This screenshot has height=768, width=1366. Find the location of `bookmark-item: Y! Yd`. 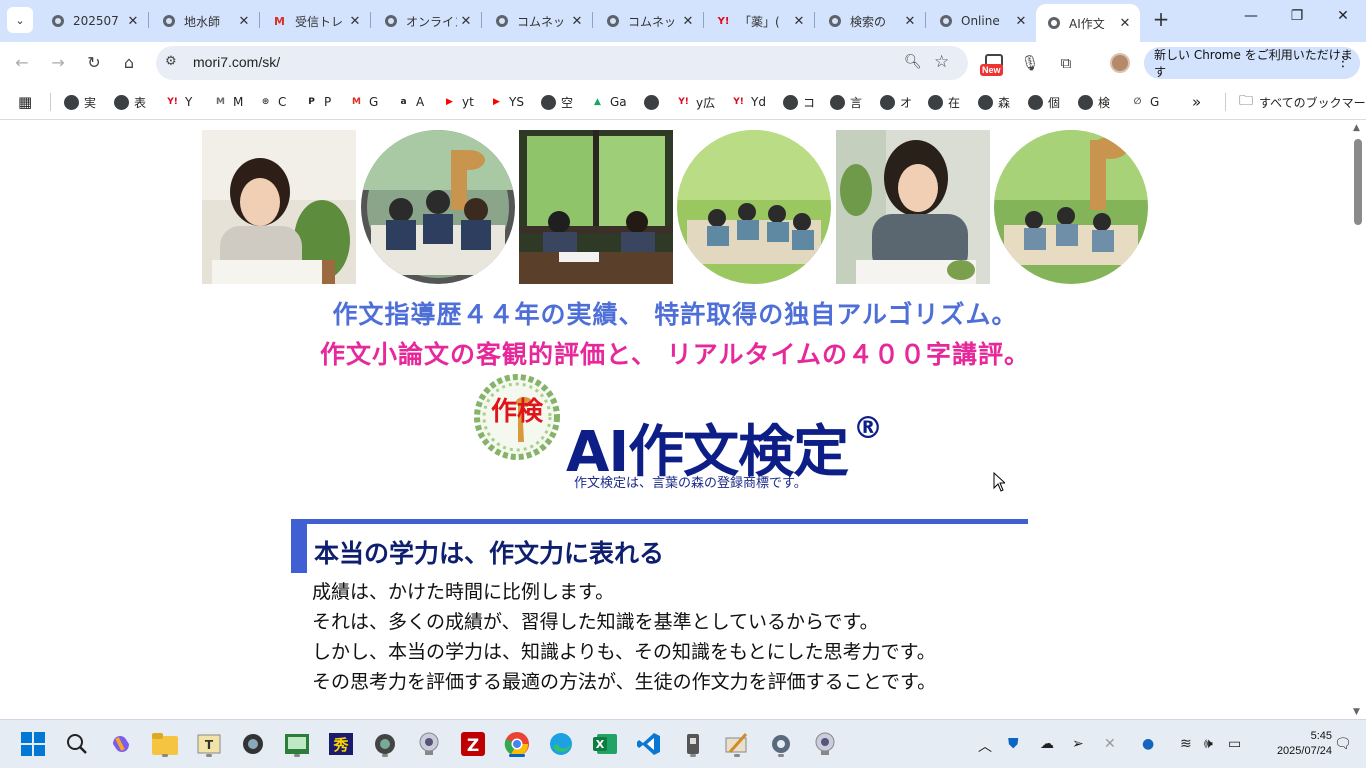

bookmark-item: Y! Yd is located at coordinates (748, 102).